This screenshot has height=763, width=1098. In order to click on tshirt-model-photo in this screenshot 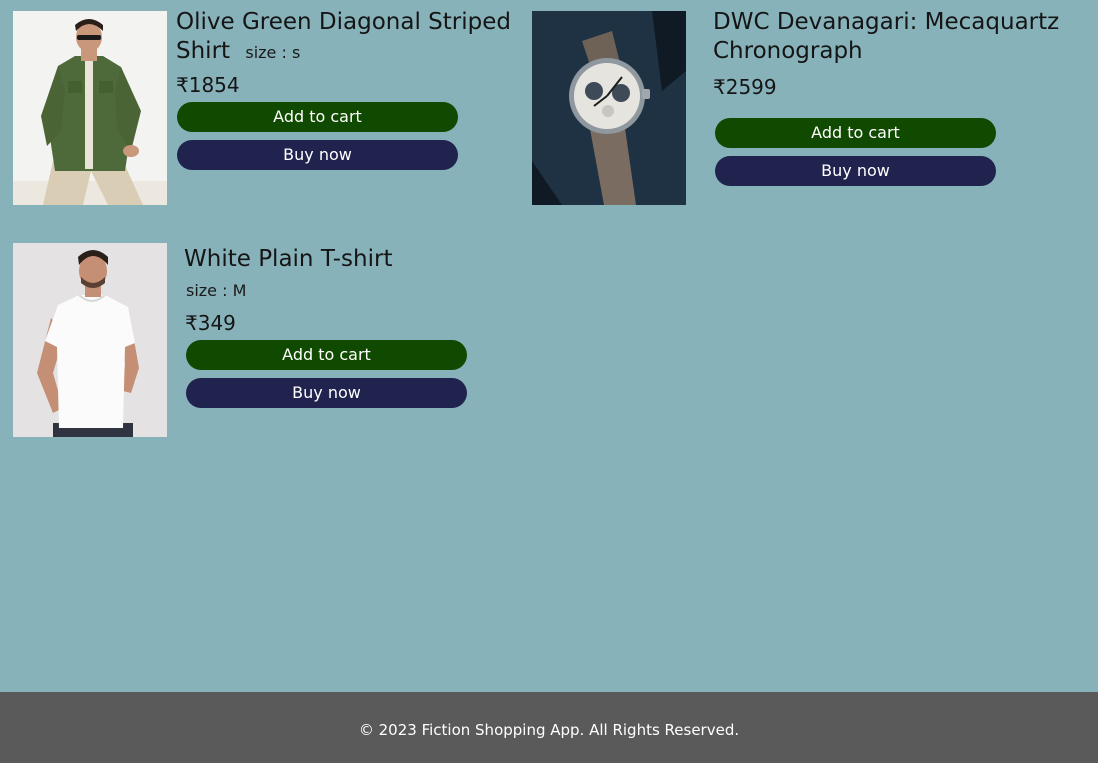, I will do `click(90, 340)`.